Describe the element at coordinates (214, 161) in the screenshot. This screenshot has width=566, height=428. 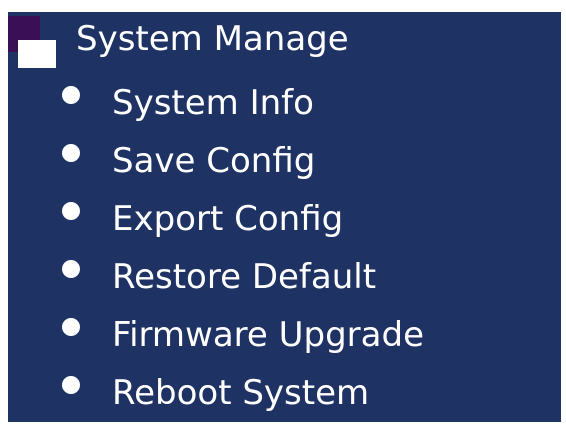
I see `menu-item-label: Save Config` at that location.